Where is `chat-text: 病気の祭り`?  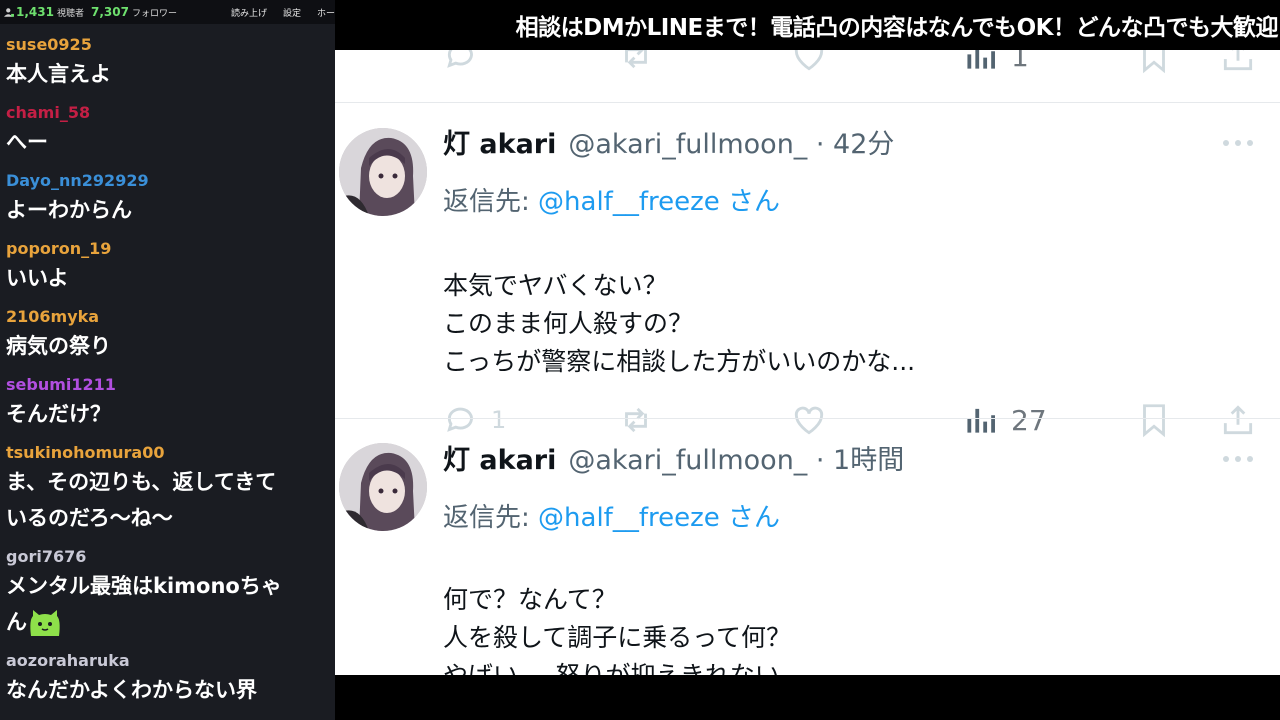 chat-text: 病気の祭り is located at coordinates (168, 346).